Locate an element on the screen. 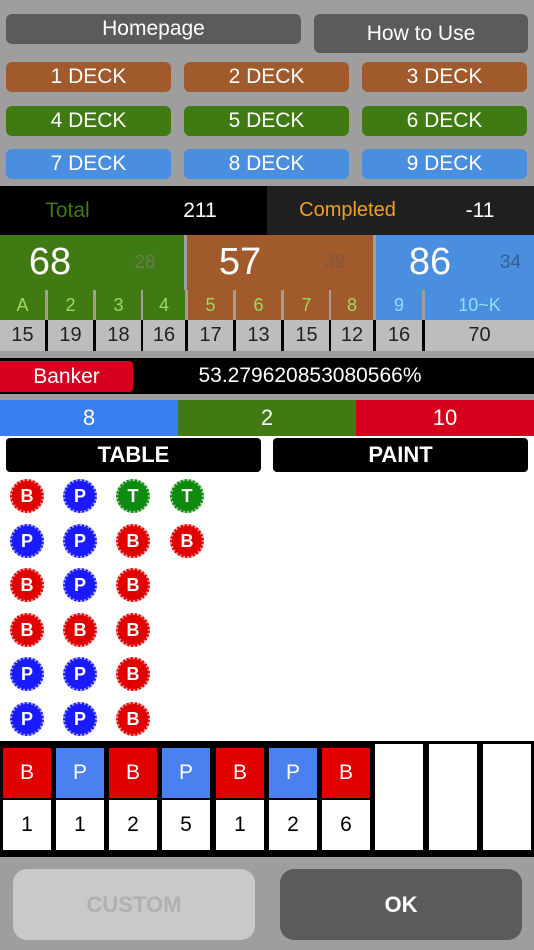 The height and width of the screenshot is (950, 534). deck-1-button: 1 DECK is located at coordinates (88, 77).